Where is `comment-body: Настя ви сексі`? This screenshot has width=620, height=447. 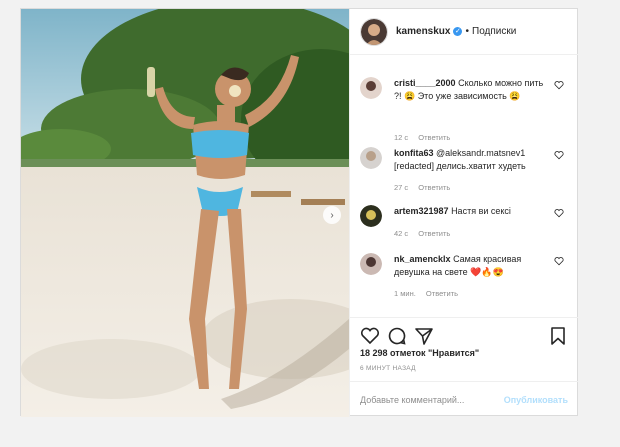
comment-body: Настя ви сексі is located at coordinates (481, 211).